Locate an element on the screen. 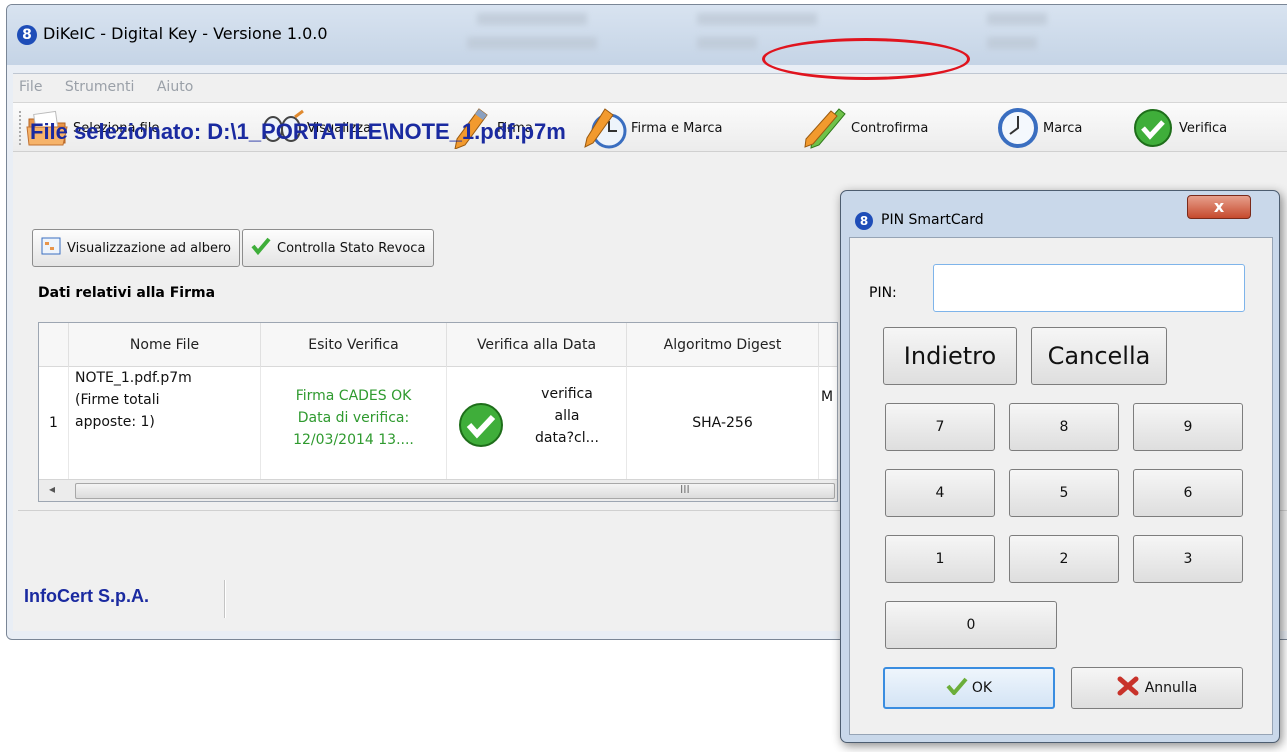  menu-bar: File Strumenti Aiuto is located at coordinates (115, 87).